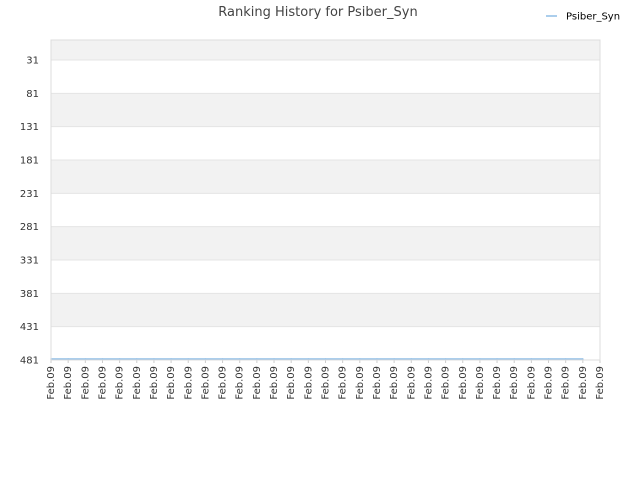  What do you see at coordinates (29, 294) in the screenshot?
I see `y-tick-label: 381` at bounding box center [29, 294].